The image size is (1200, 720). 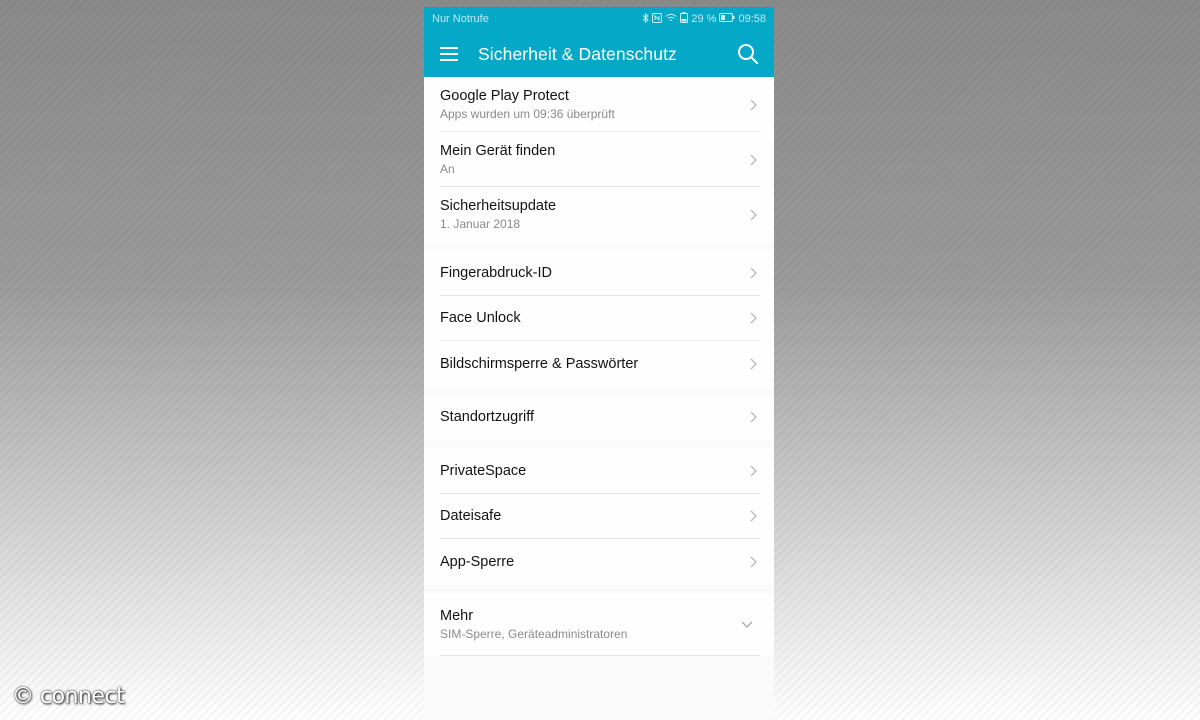 I want to click on list-item-location-access: Standortzugriff, so click(x=599, y=418).